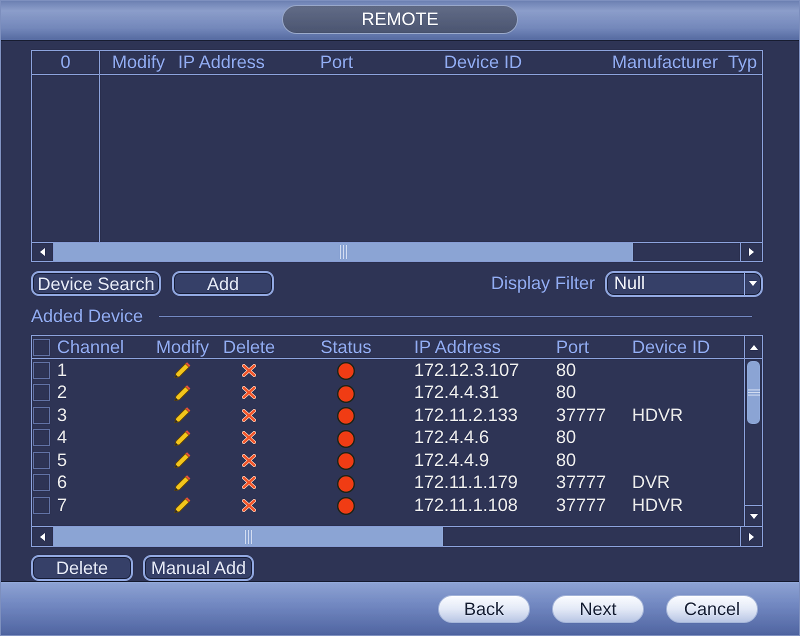 The height and width of the screenshot is (636, 800). Describe the element at coordinates (346, 347) in the screenshot. I see `column-header: Status` at that location.